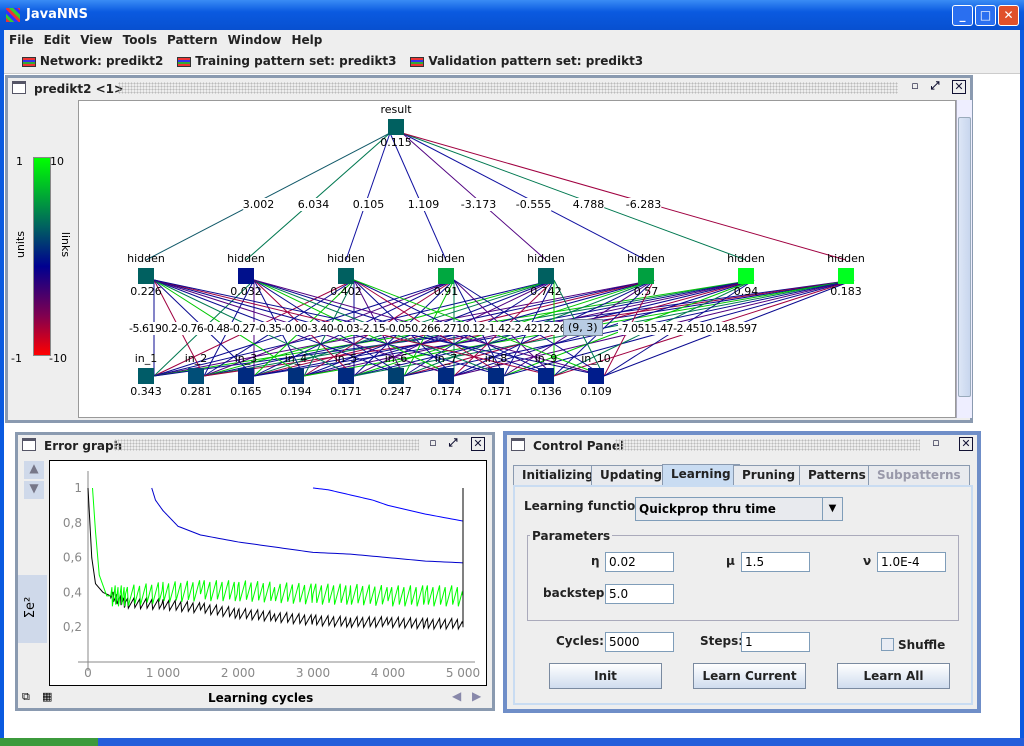  What do you see at coordinates (985, 15) in the screenshot?
I see `maximize-button: □` at bounding box center [985, 15].